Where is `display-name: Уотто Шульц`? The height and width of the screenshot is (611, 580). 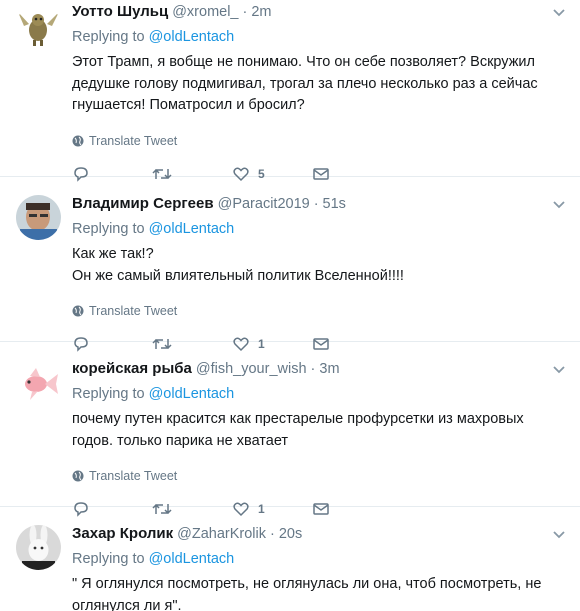
display-name: Уотто Шульц is located at coordinates (120, 12).